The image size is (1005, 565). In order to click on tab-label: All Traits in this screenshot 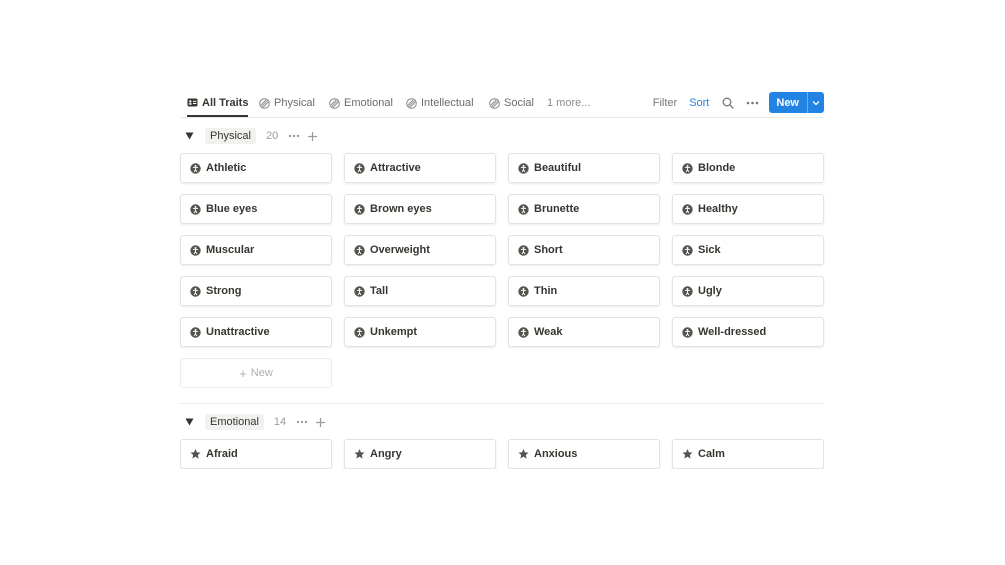, I will do `click(225, 102)`.